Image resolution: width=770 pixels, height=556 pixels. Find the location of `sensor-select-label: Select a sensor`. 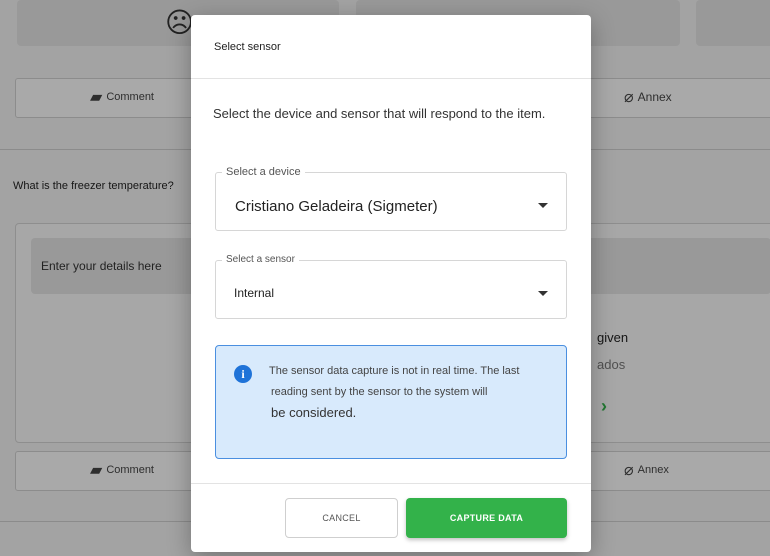

sensor-select-label: Select a sensor is located at coordinates (260, 259).